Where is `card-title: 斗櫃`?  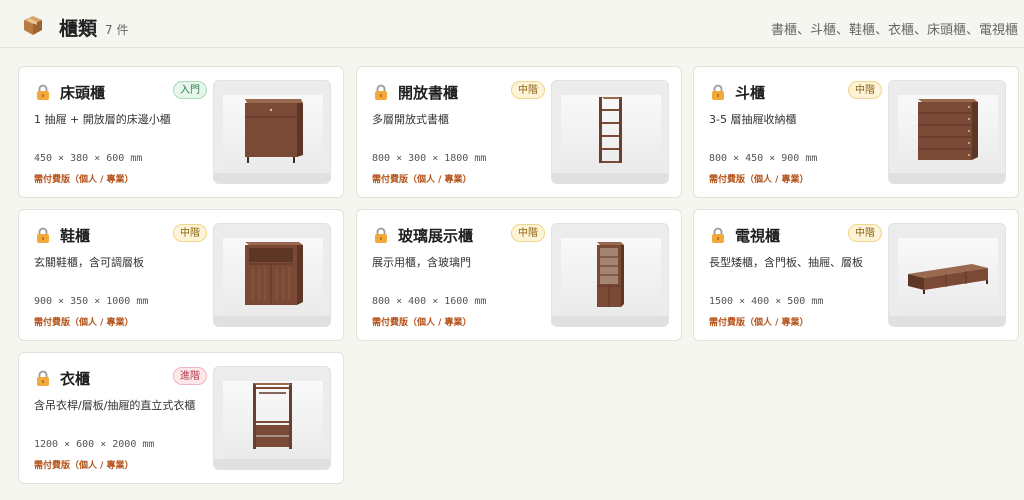
card-title: 斗櫃 is located at coordinates (750, 93).